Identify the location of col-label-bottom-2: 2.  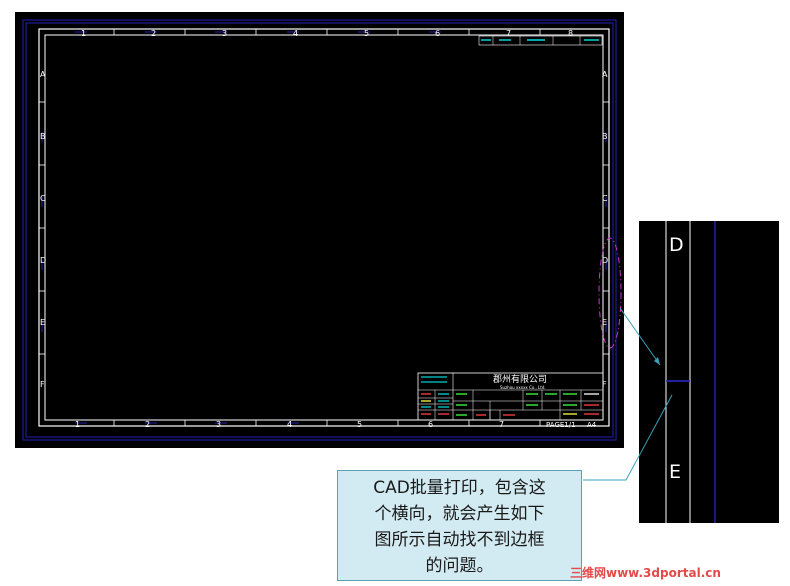
(148, 424).